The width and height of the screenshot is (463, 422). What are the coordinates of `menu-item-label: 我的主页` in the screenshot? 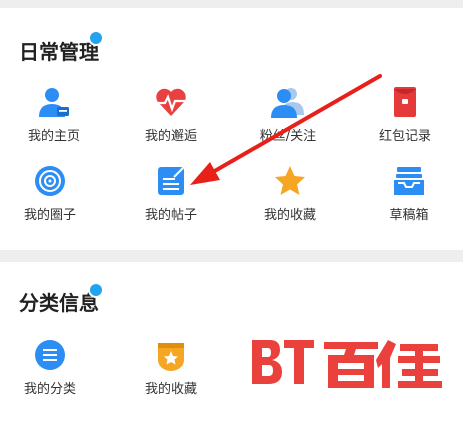 It's located at (53, 136).